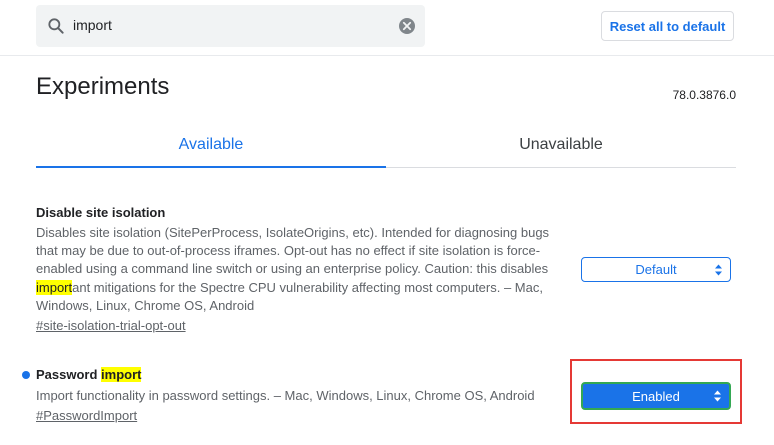 The height and width of the screenshot is (445, 774). What do you see at coordinates (387, 55) in the screenshot?
I see `header-divider` at bounding box center [387, 55].